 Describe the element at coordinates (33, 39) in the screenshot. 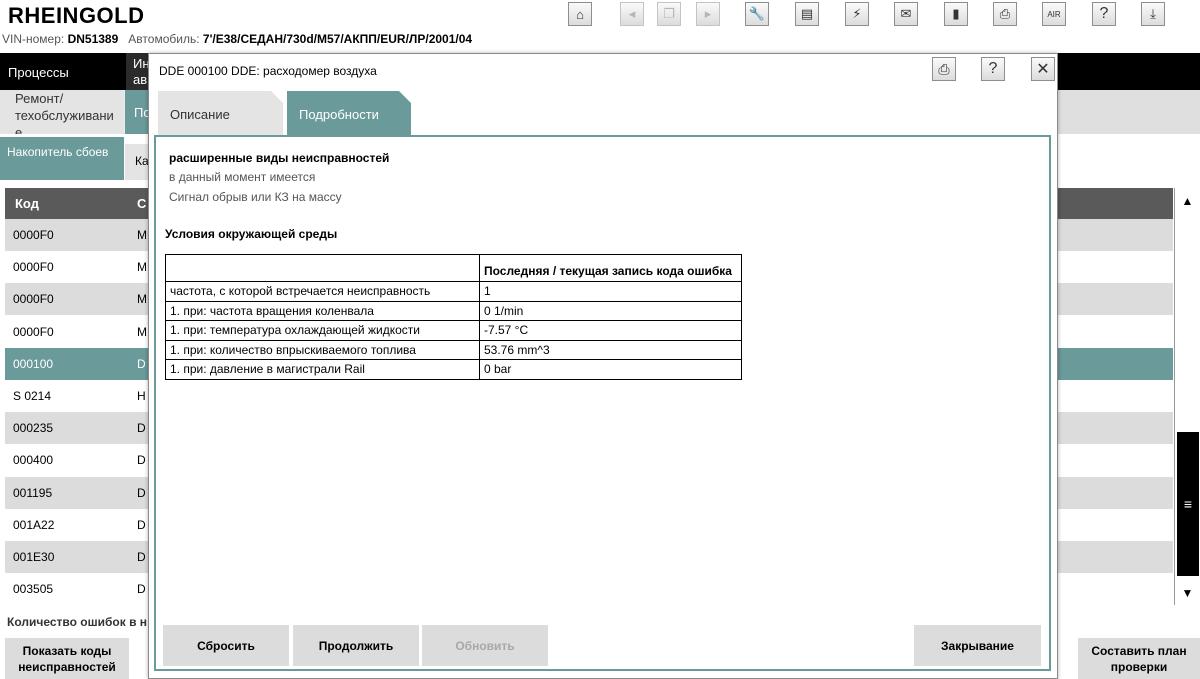

I see `vin-label: VIN-номер:` at that location.